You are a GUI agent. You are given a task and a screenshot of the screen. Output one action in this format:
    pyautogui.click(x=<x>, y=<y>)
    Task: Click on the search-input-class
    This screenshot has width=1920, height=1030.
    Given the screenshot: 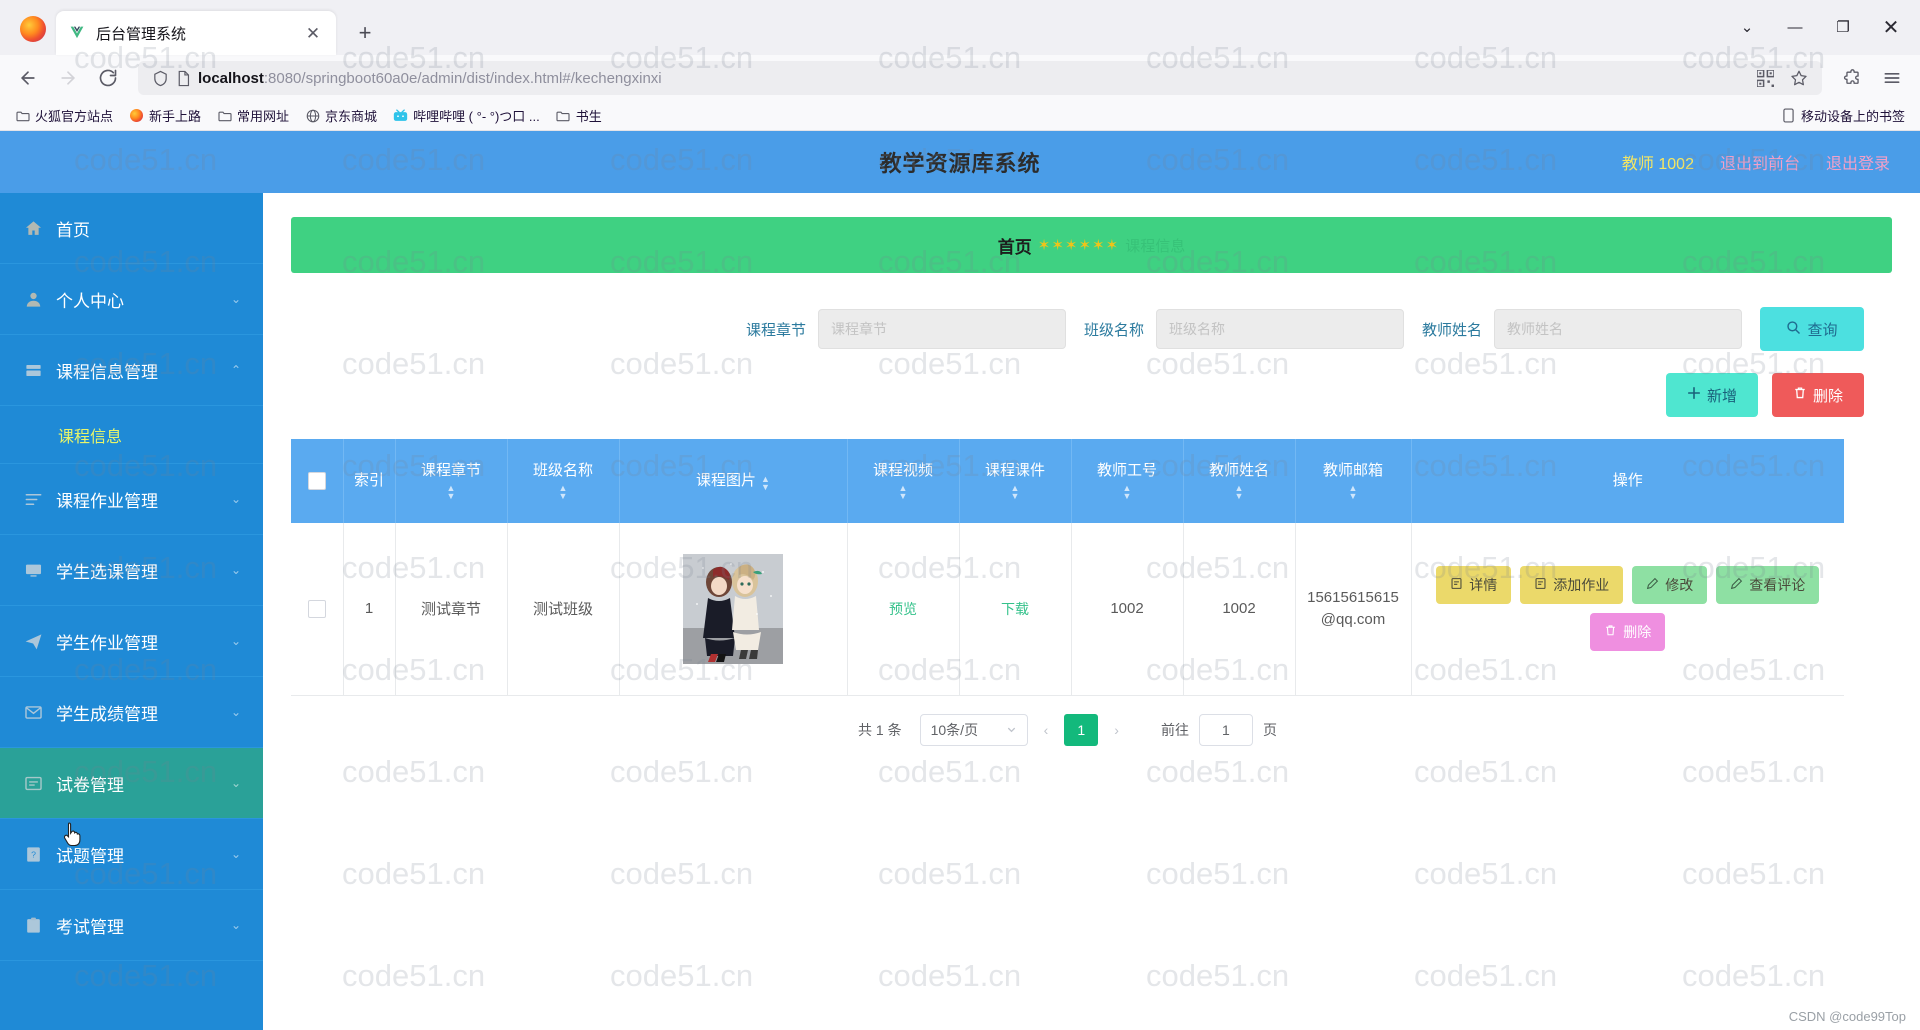 What is the action you would take?
    pyautogui.click(x=1279, y=329)
    